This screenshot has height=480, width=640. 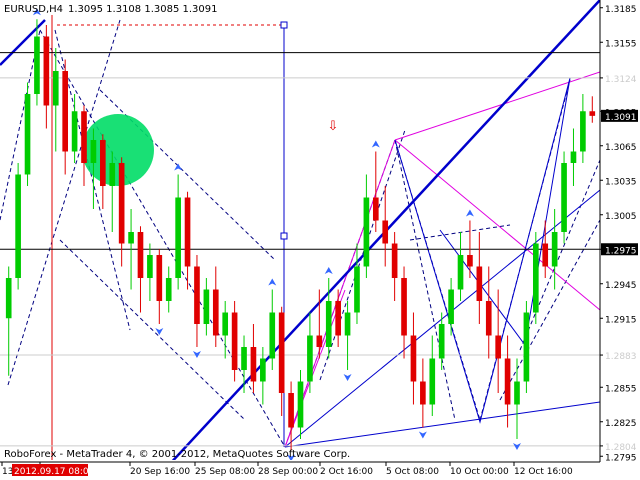 What do you see at coordinates (621, 320) in the screenshot?
I see `y-tick-label: 1.2915` at bounding box center [621, 320].